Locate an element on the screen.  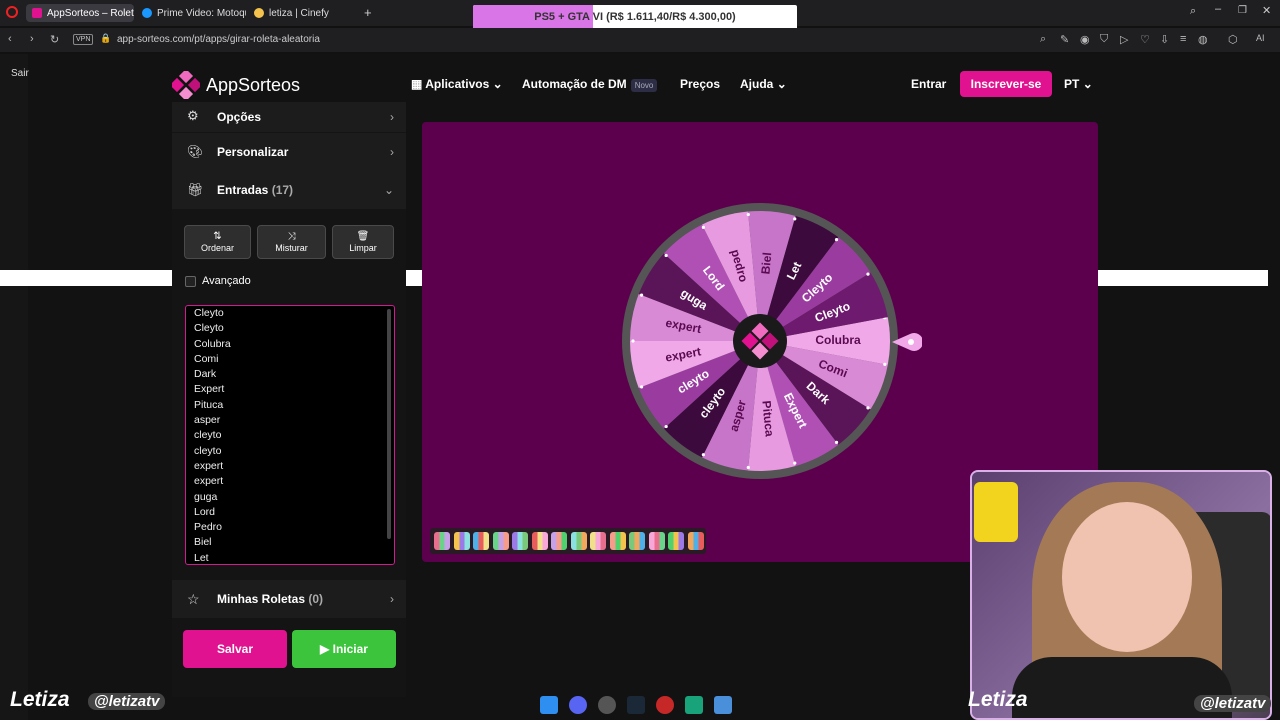
windows-start-icon is located at coordinates (549, 705).